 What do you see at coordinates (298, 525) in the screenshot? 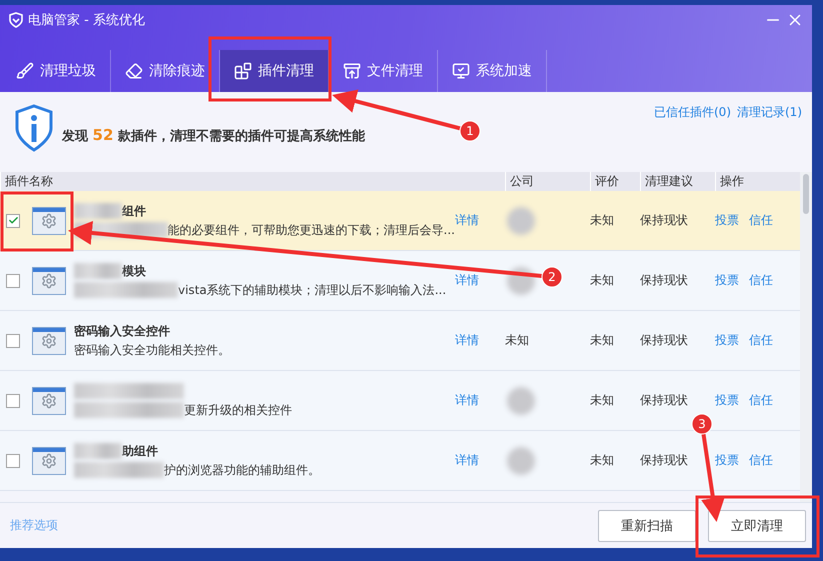
I see `recommended-options-link: 推荐选项` at bounding box center [298, 525].